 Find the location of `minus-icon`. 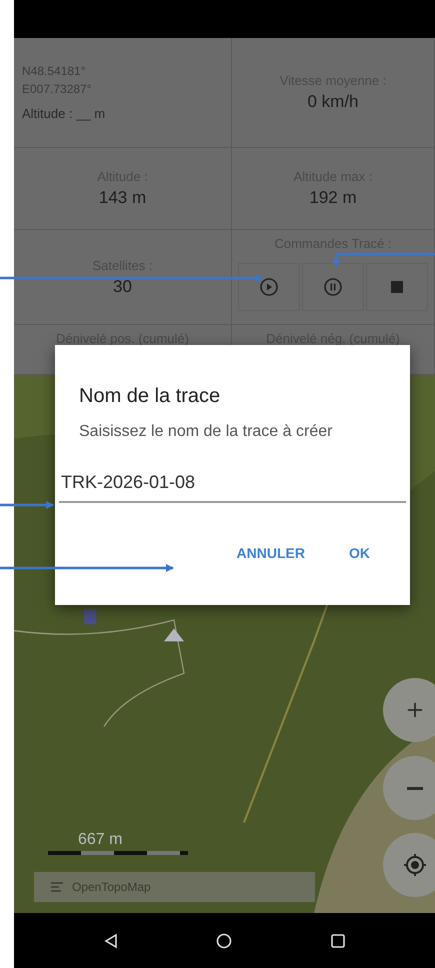

minus-icon is located at coordinates (415, 788).